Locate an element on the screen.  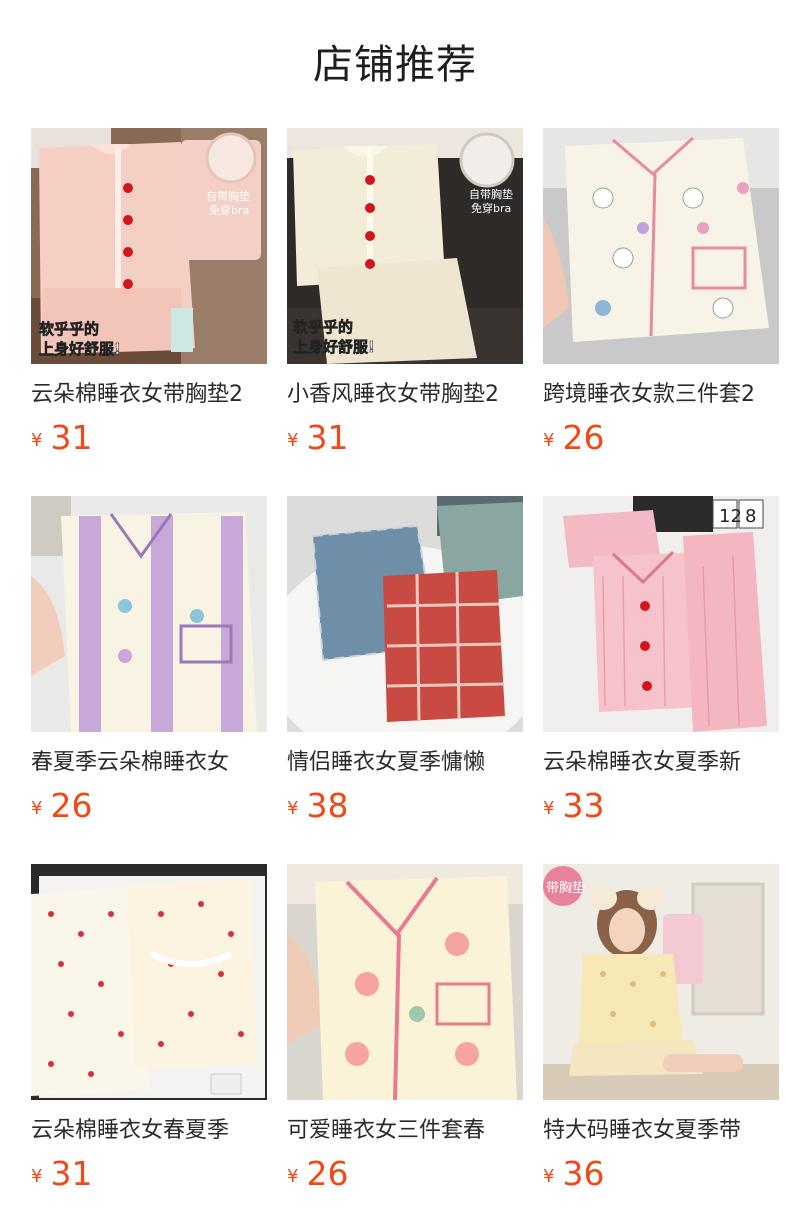
product-card: 自带胸垫 免穿bra 软乎乎的 上身好舒服! 小香风睡衣女带胸垫2 ¥31 is located at coordinates (405, 298).